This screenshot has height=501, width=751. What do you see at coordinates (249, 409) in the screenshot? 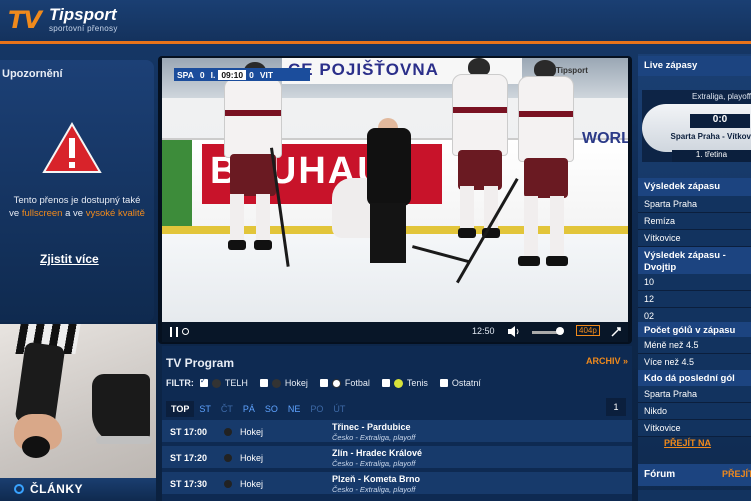
I see `tab-pa: PÁ` at bounding box center [249, 409].